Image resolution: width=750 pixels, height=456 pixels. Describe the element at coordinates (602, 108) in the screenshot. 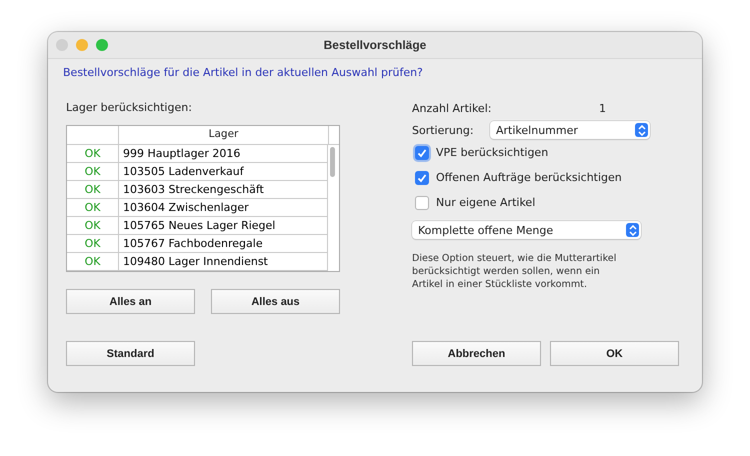

I see `count-value: 1` at that location.